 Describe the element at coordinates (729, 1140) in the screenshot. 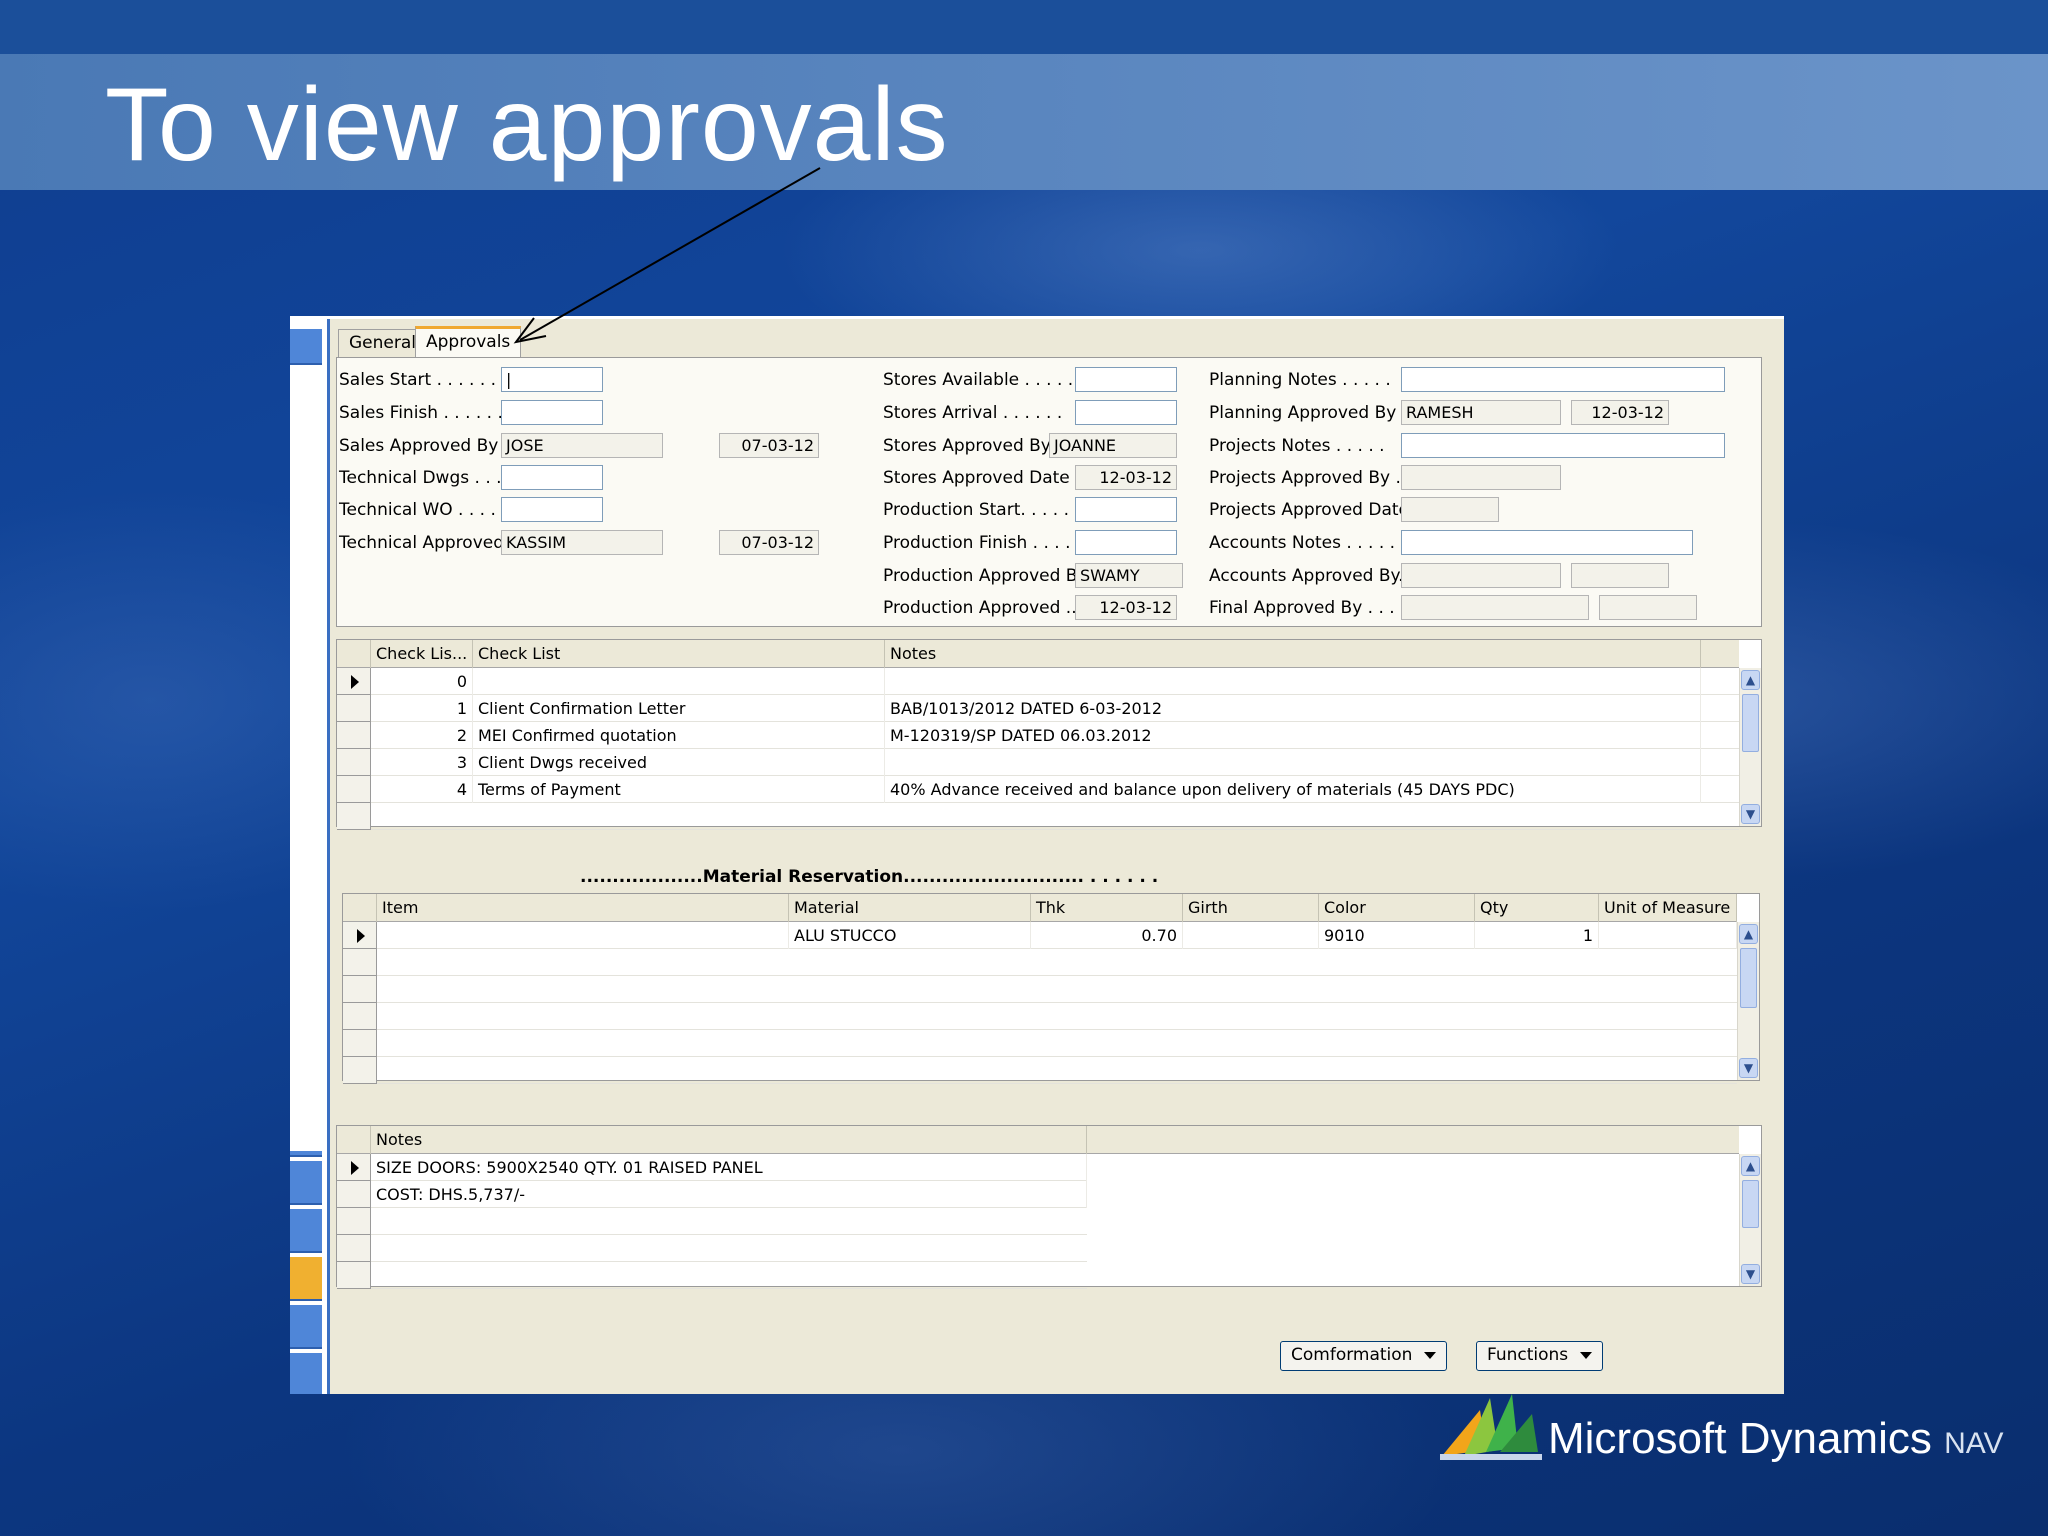

I see `col-notes: Notes` at that location.